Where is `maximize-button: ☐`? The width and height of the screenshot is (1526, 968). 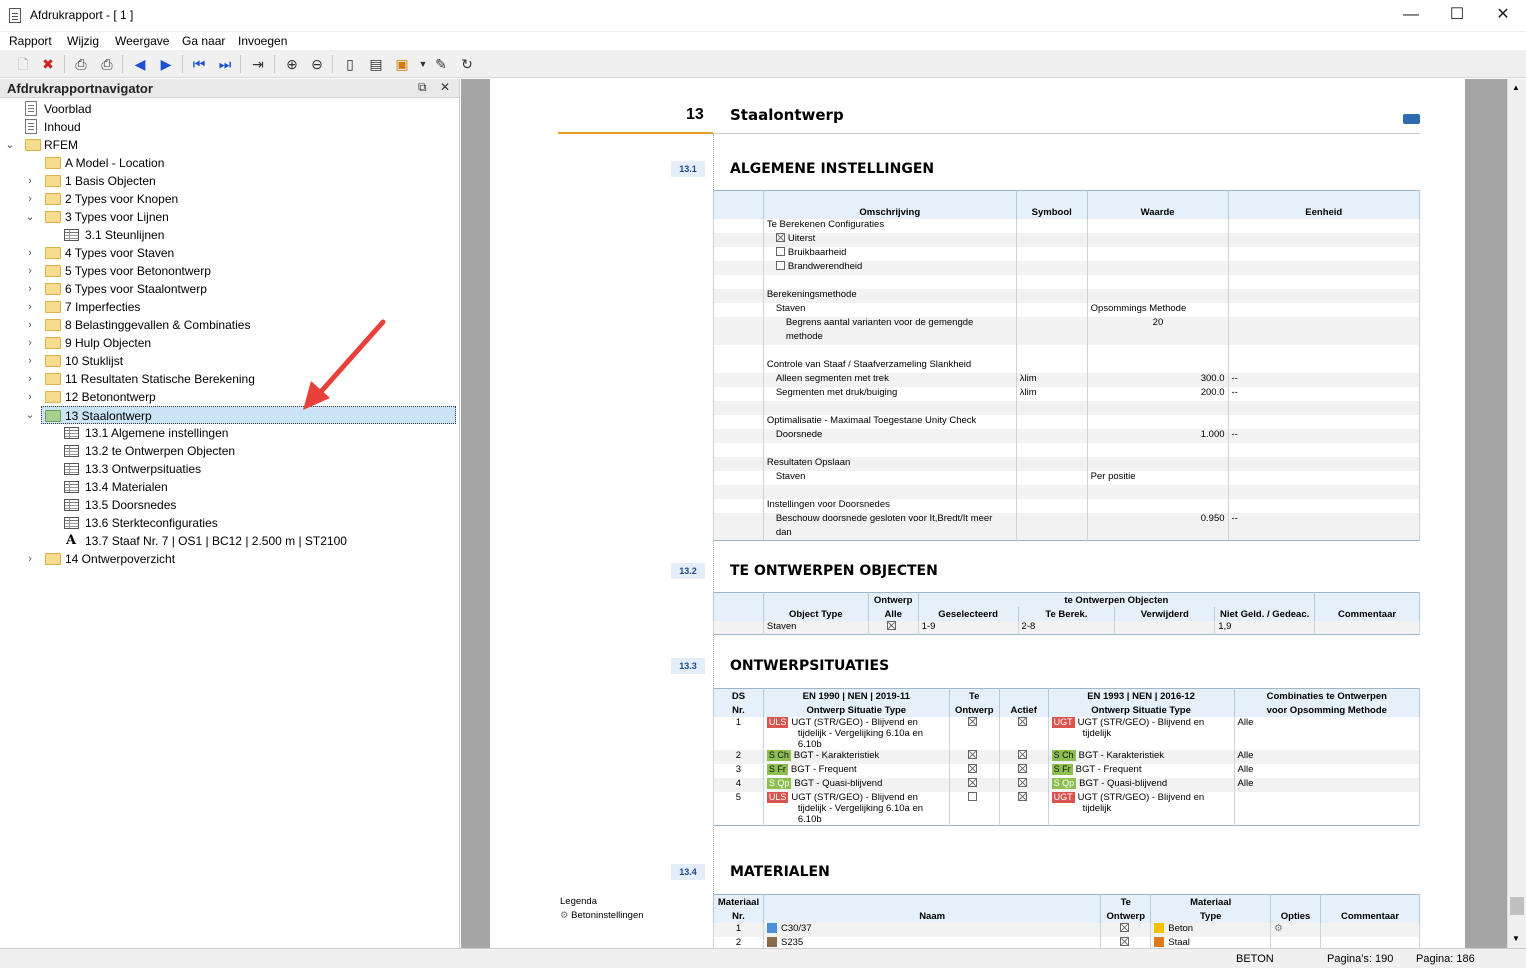
maximize-button: ☐ is located at coordinates (1457, 16).